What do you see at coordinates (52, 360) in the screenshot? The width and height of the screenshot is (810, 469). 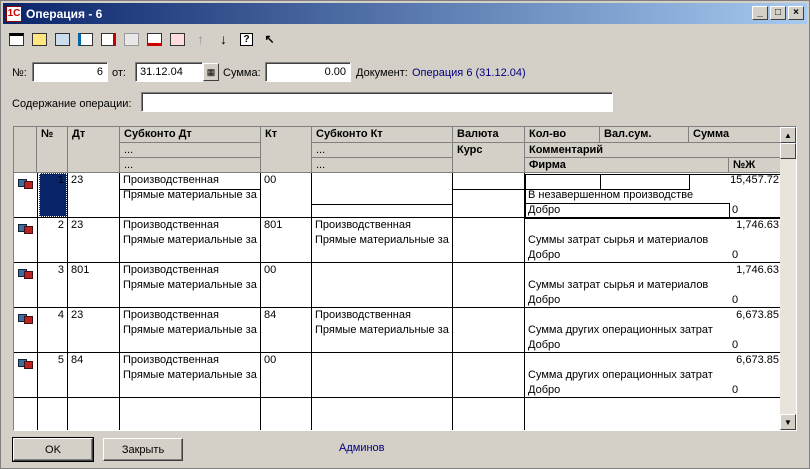 I see `row-num: 5` at bounding box center [52, 360].